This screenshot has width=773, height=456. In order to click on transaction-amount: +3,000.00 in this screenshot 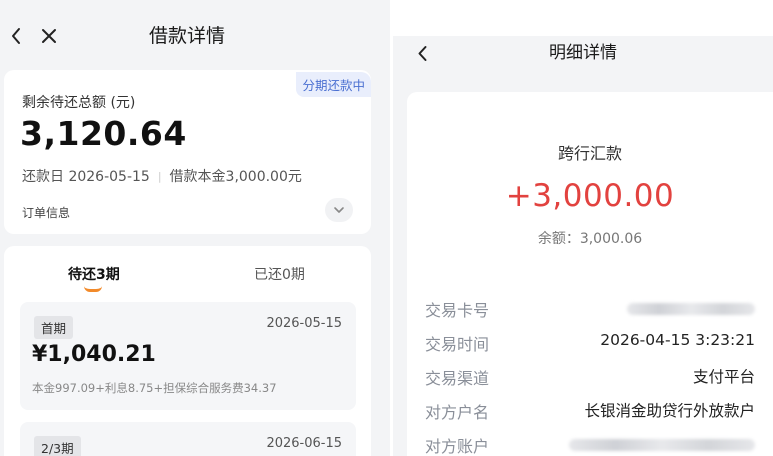, I will do `click(590, 196)`.